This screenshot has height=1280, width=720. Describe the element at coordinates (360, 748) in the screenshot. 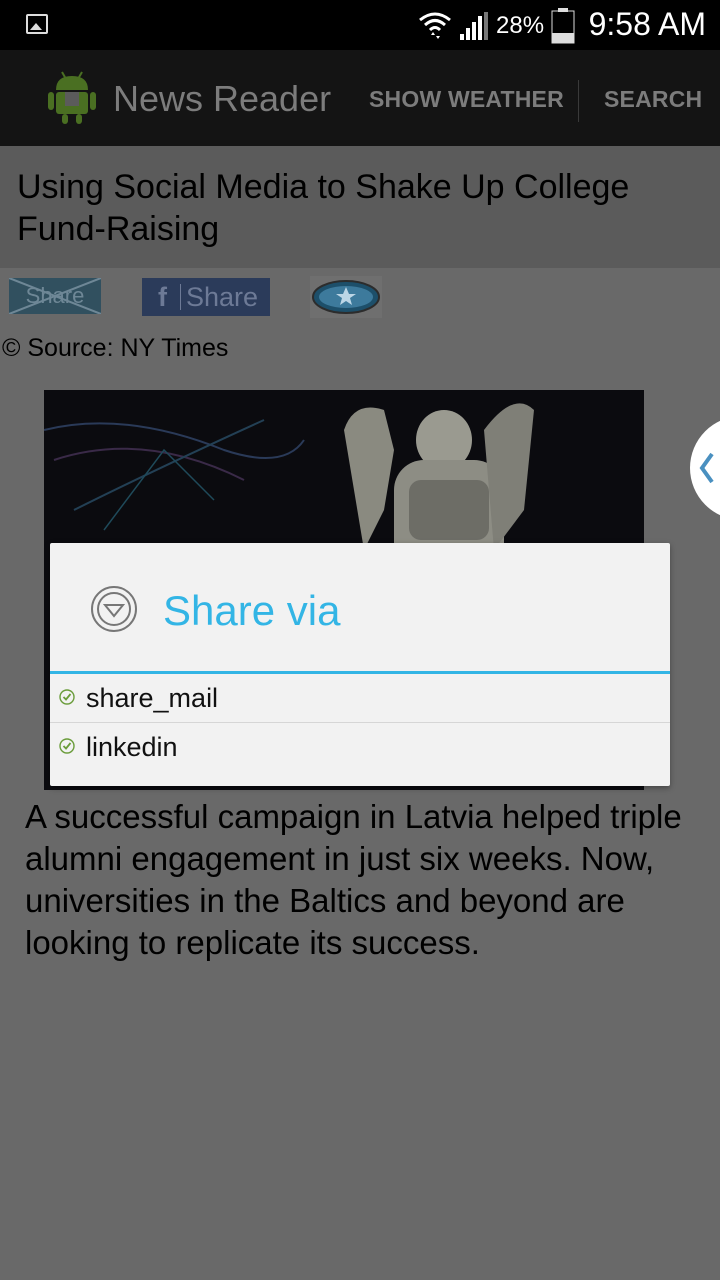

I see `share-option-linkedin: linkedin` at that location.